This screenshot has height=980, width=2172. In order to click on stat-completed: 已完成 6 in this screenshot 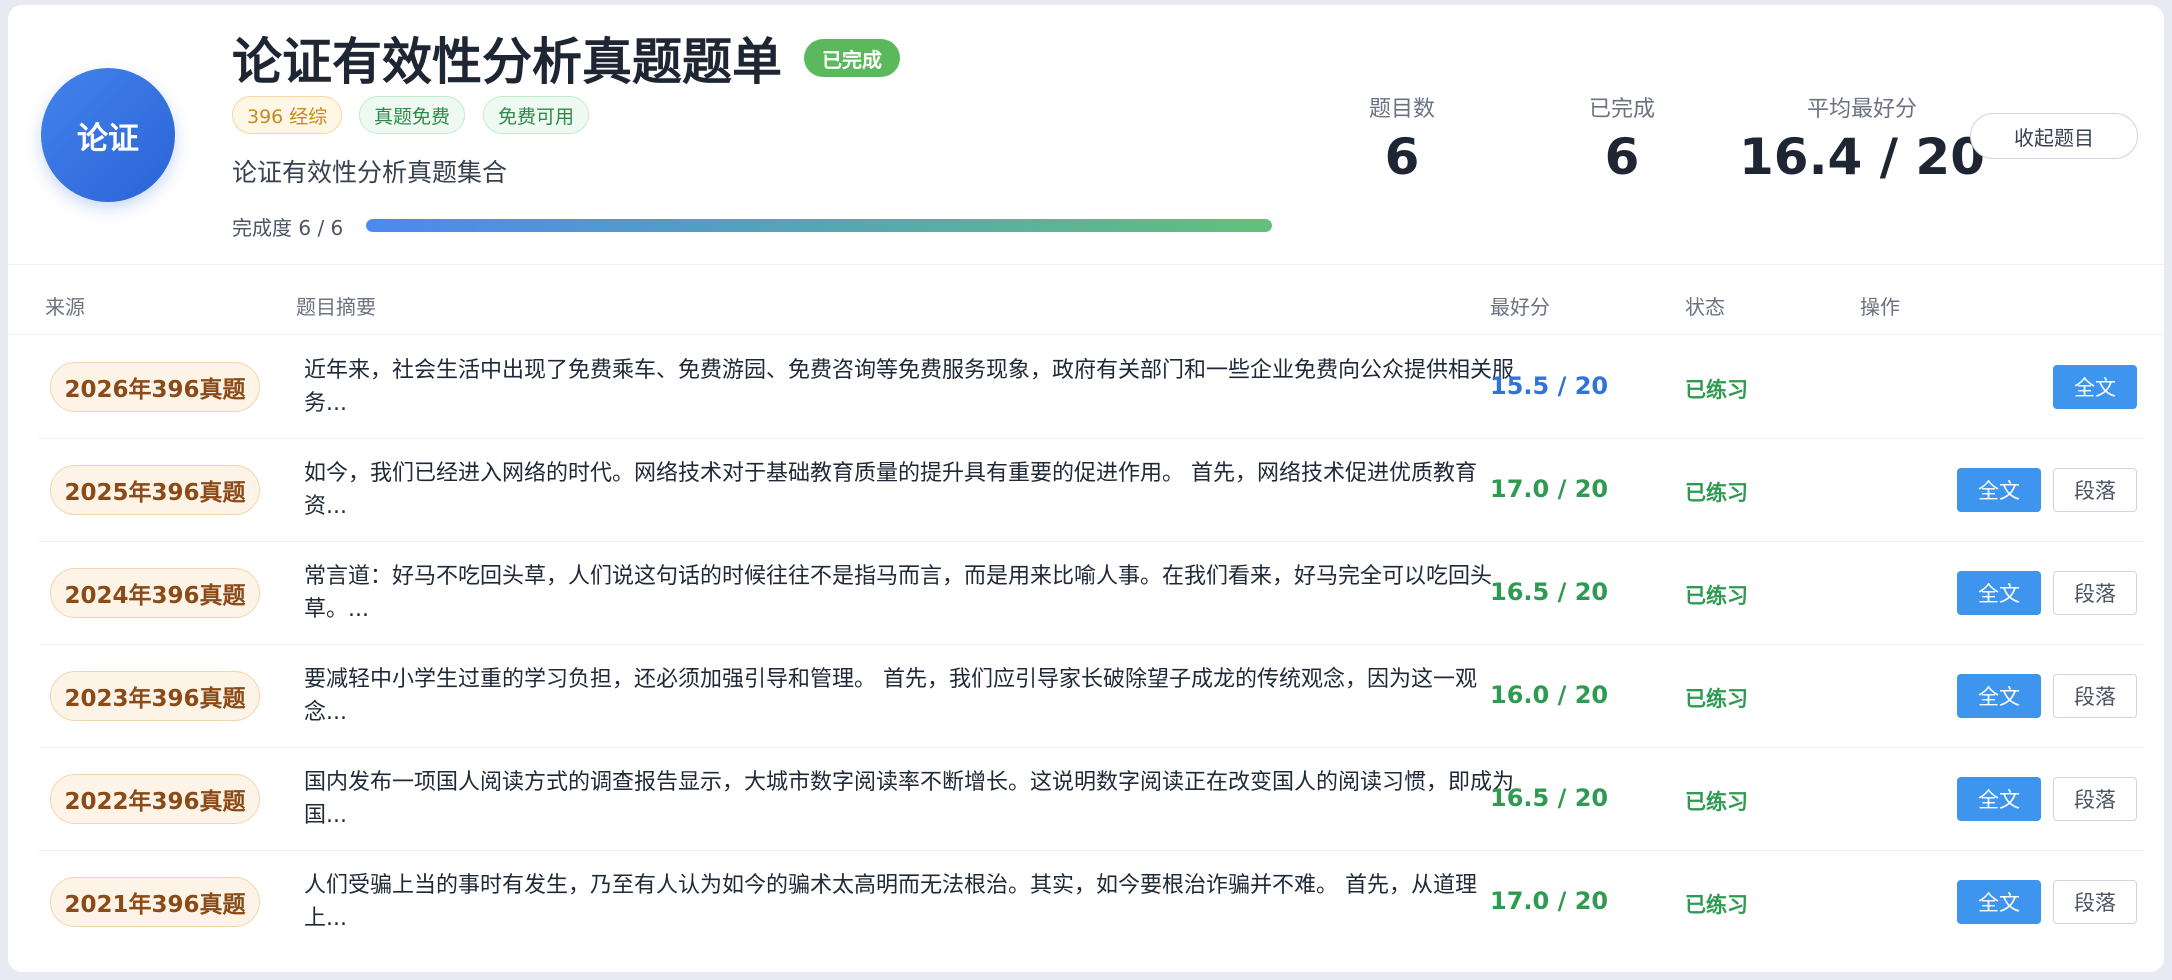, I will do `click(1622, 138)`.